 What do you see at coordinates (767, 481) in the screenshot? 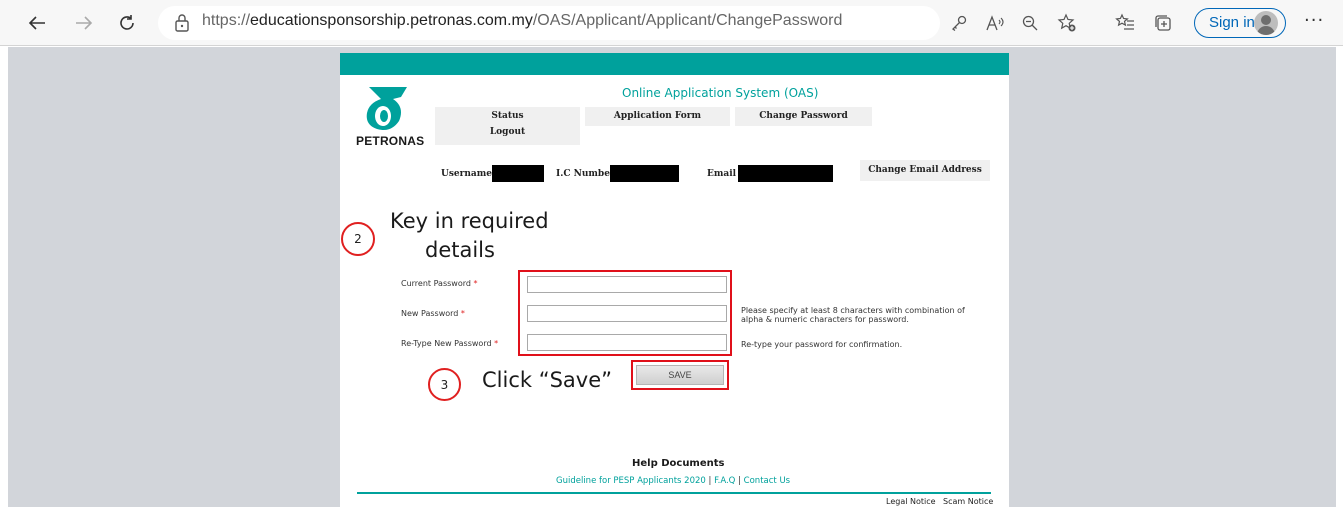
I see `contact-us-link: Contact Us` at bounding box center [767, 481].